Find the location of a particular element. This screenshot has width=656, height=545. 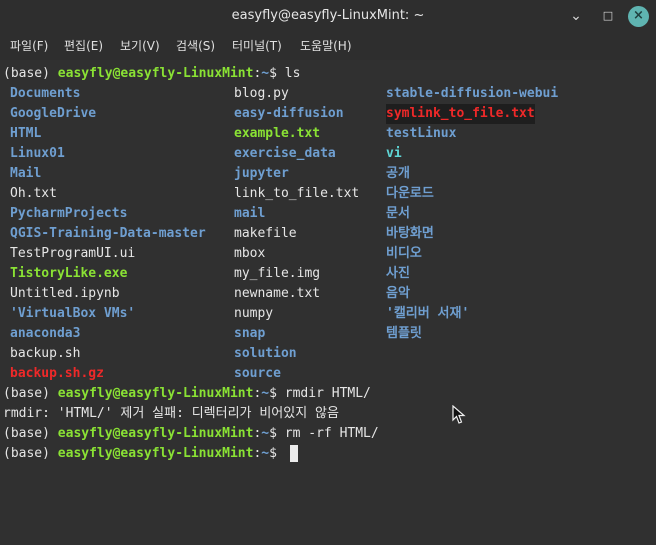

mouse-pointer-icon is located at coordinates (459, 414).